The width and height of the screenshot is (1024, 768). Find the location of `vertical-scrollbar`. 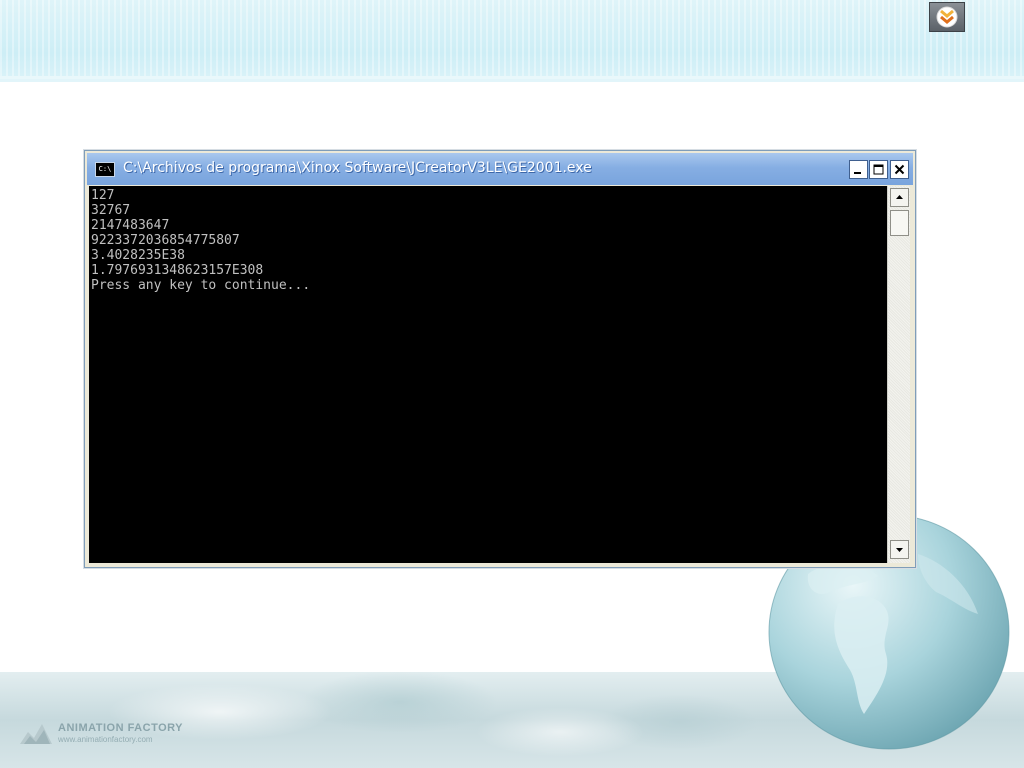

vertical-scrollbar is located at coordinates (898, 374).